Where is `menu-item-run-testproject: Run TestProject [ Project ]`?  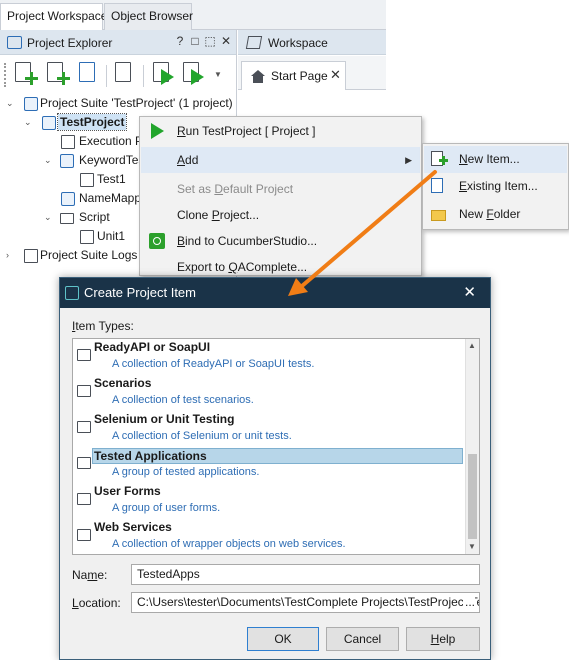
menu-item-run-testproject: Run TestProject [ Project ] is located at coordinates (280, 131).